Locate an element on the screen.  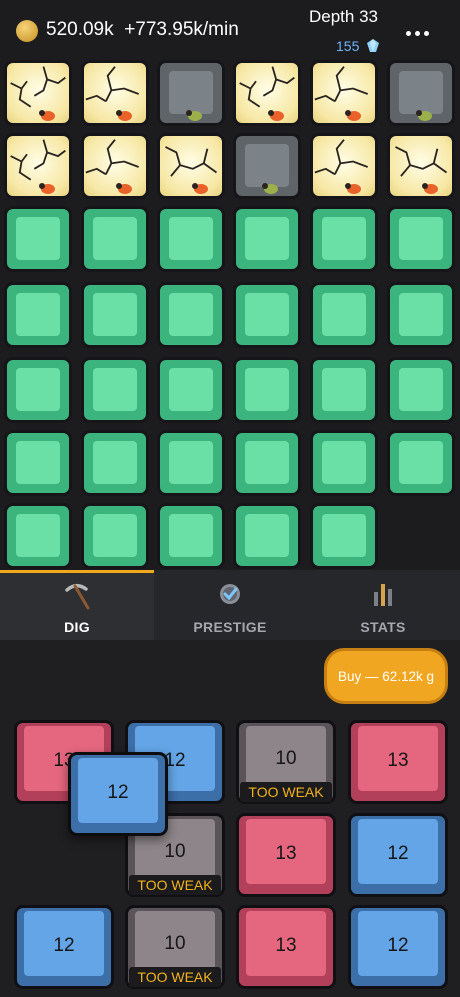
miner-level: 13 is located at coordinates (286, 945).